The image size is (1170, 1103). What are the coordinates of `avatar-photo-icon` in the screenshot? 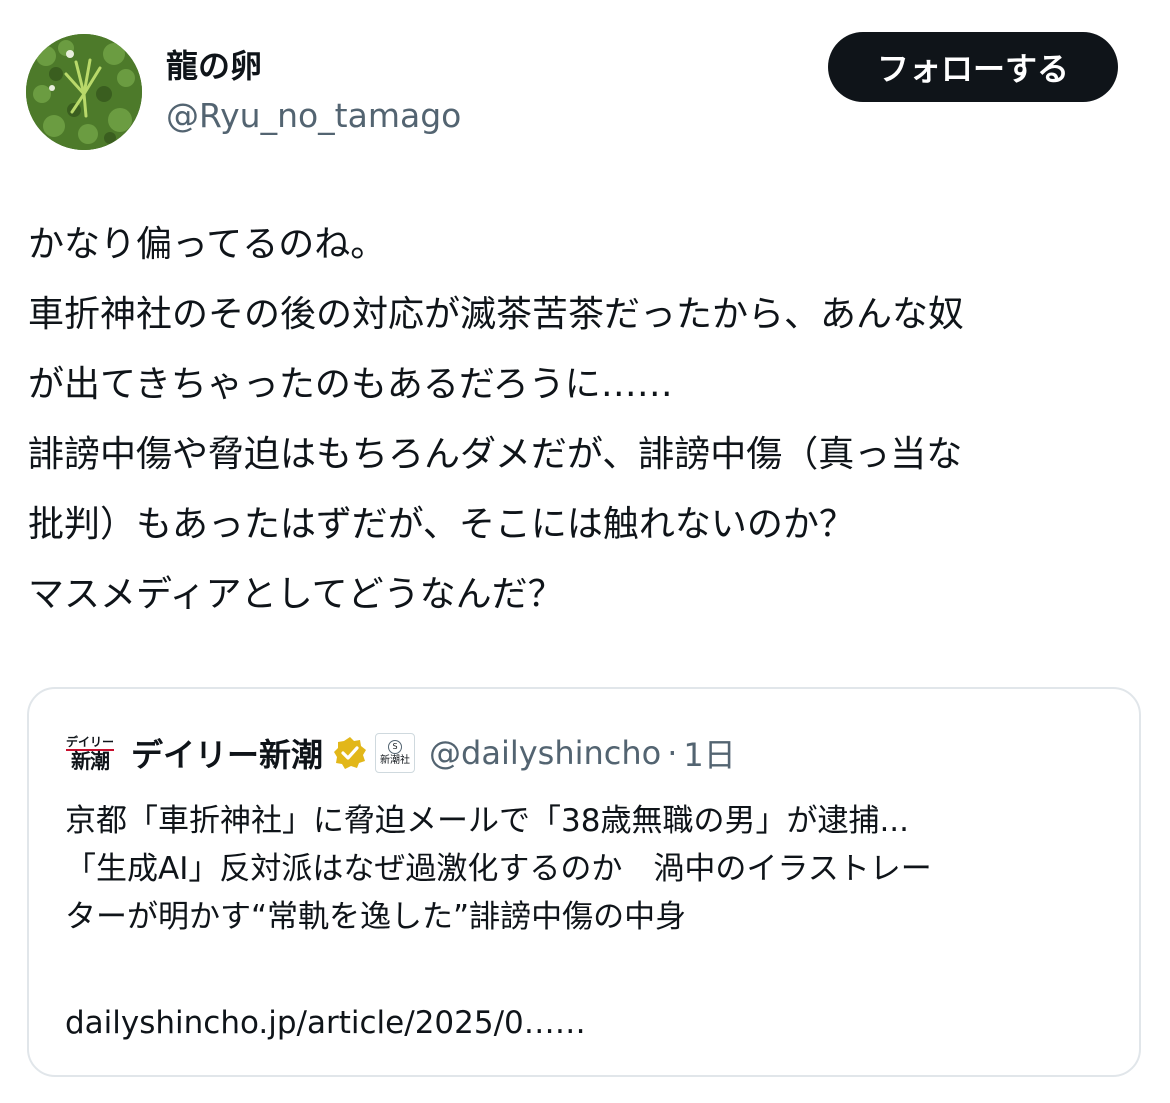 It's located at (84, 92).